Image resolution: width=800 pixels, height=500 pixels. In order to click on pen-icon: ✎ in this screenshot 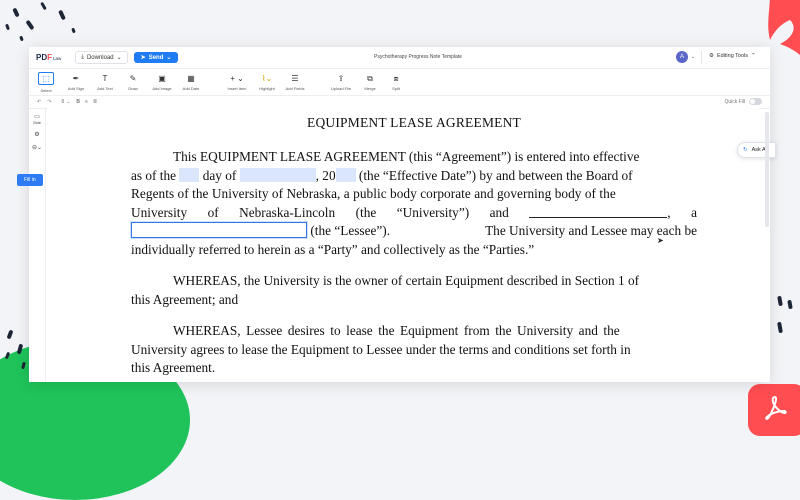, I will do `click(133, 78)`.